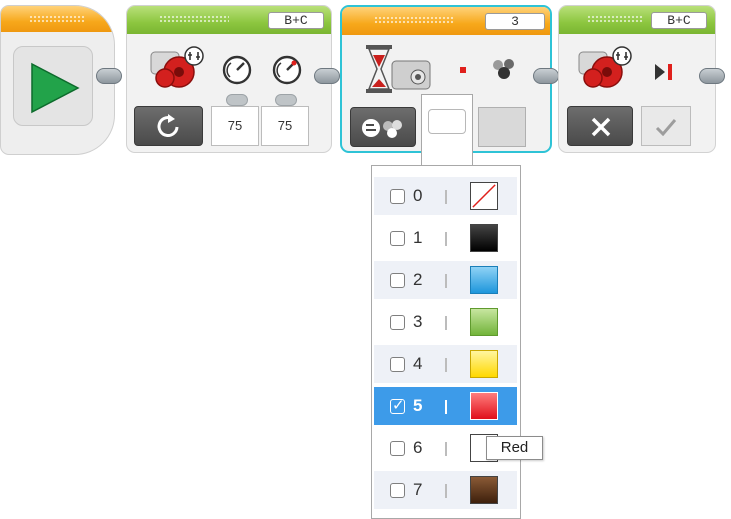 Image resolution: width=731 pixels, height=519 pixels. I want to click on color-number: 6, so click(418, 447).